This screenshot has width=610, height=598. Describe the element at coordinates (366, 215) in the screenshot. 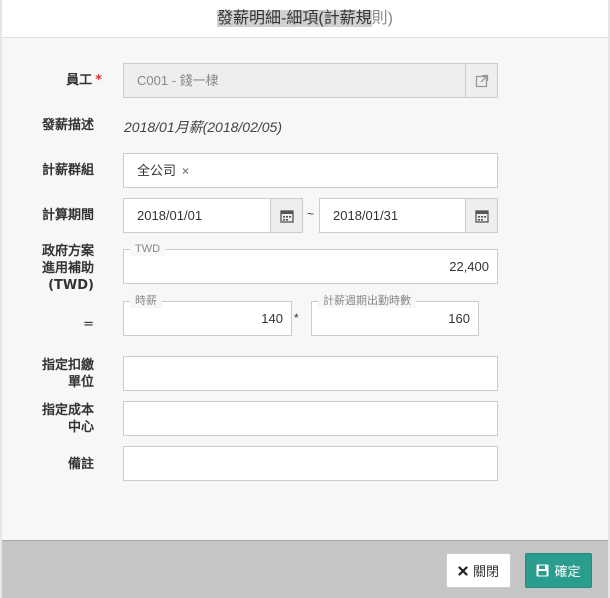

I see `period-end-value: 2018/01/31` at that location.